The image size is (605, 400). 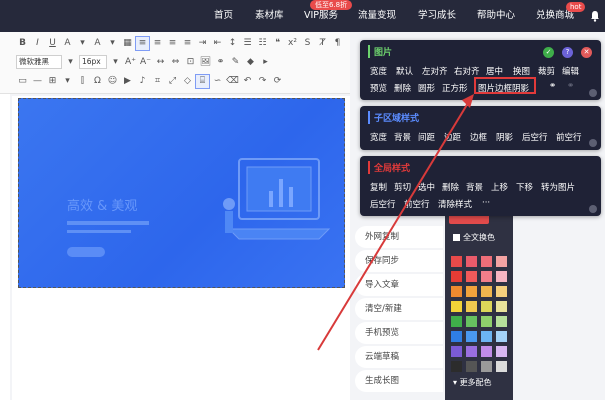 What do you see at coordinates (478, 137) in the screenshot?
I see `child-border-button: 边框` at bounding box center [478, 137].